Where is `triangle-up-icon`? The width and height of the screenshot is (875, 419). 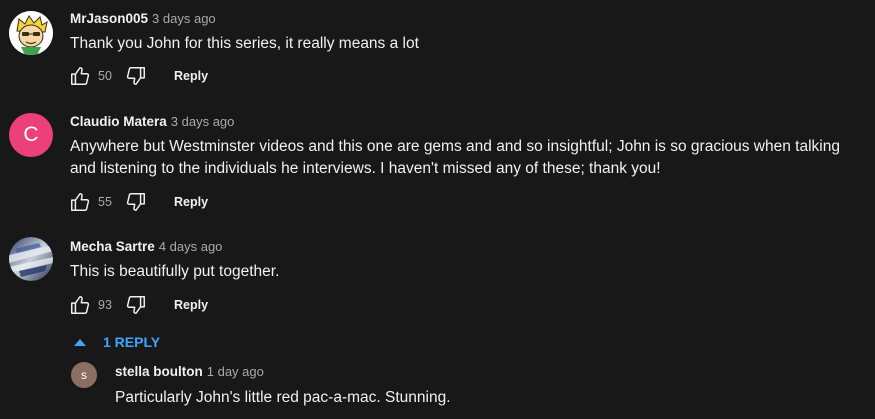 triangle-up-icon is located at coordinates (80, 342).